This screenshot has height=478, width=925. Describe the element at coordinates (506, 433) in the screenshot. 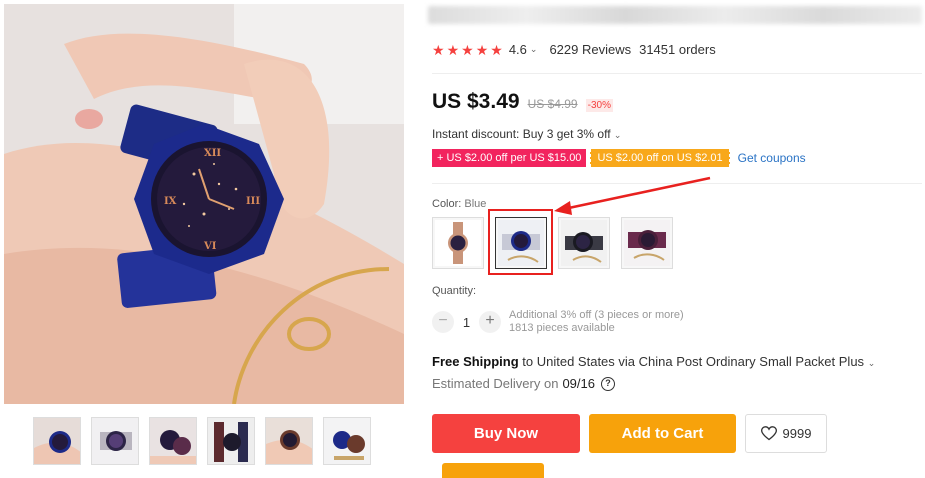

I see `buy-now-button: Buy Now` at that location.